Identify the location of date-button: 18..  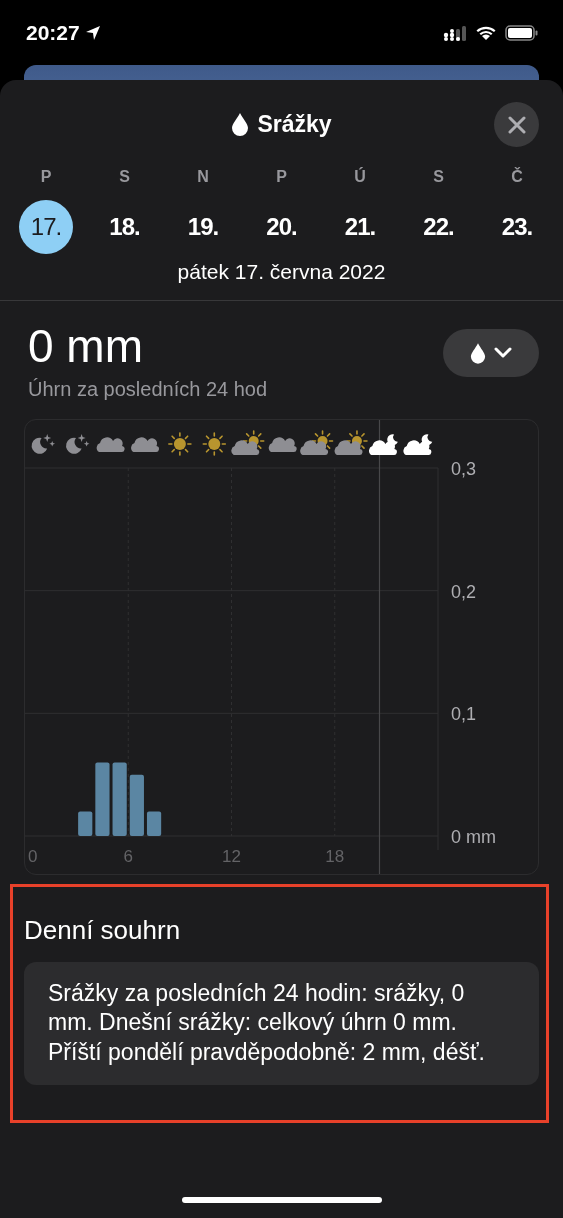
(124, 227).